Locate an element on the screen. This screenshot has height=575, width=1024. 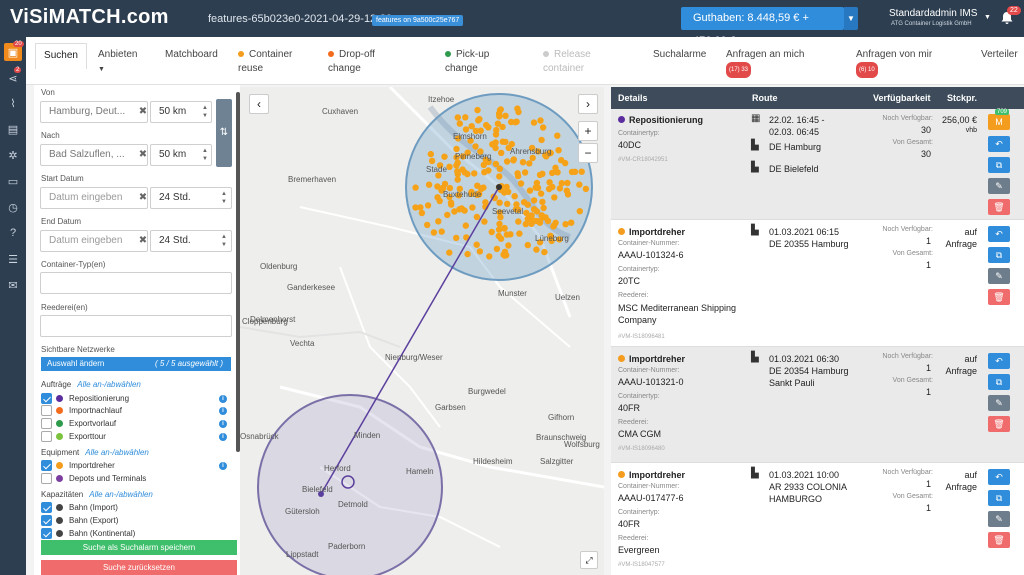
check-exportvorlauf is located at coordinates (46, 423).